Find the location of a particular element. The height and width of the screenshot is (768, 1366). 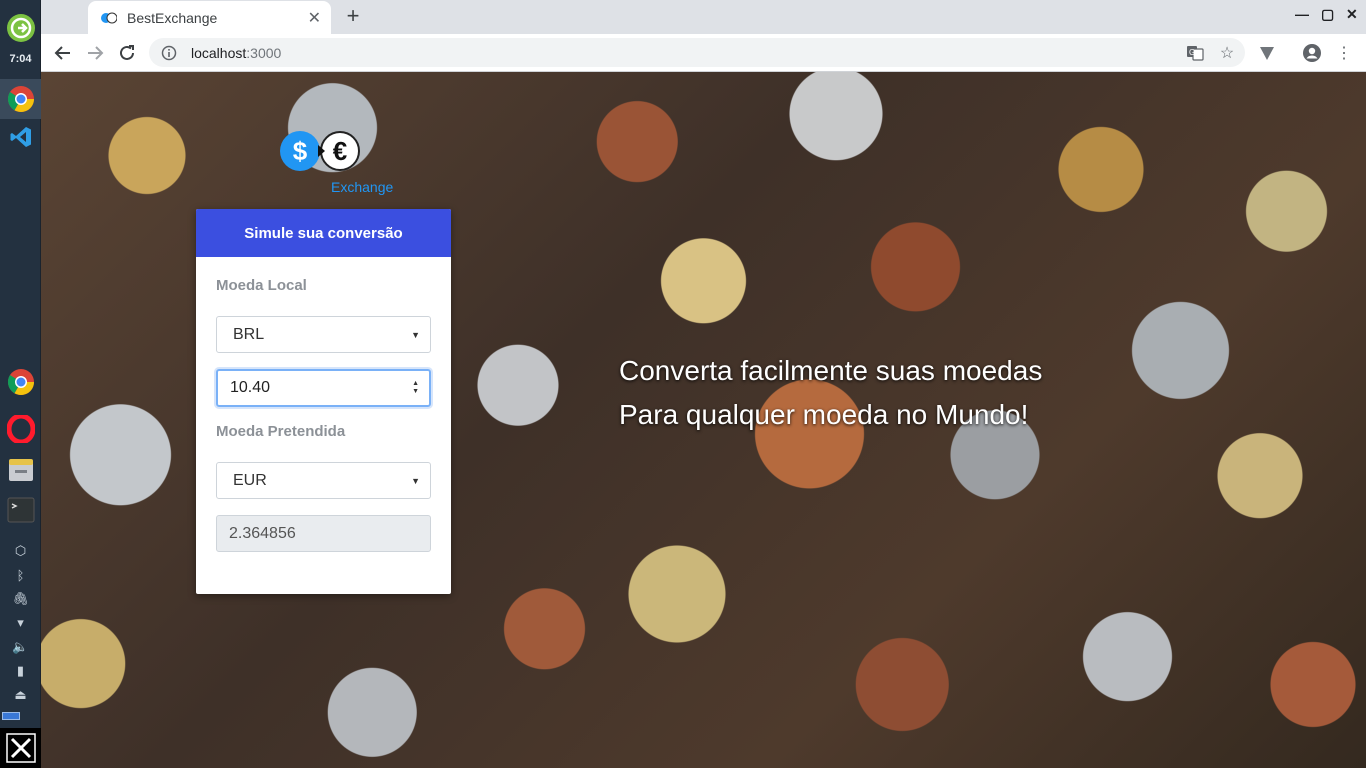

favicon-icon is located at coordinates (109, 17).